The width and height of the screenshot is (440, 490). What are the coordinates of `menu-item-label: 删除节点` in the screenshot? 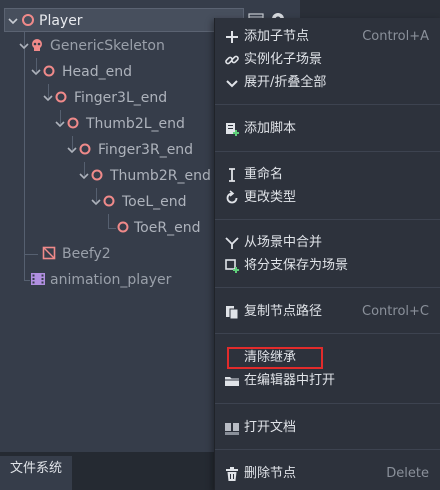 It's located at (270, 473).